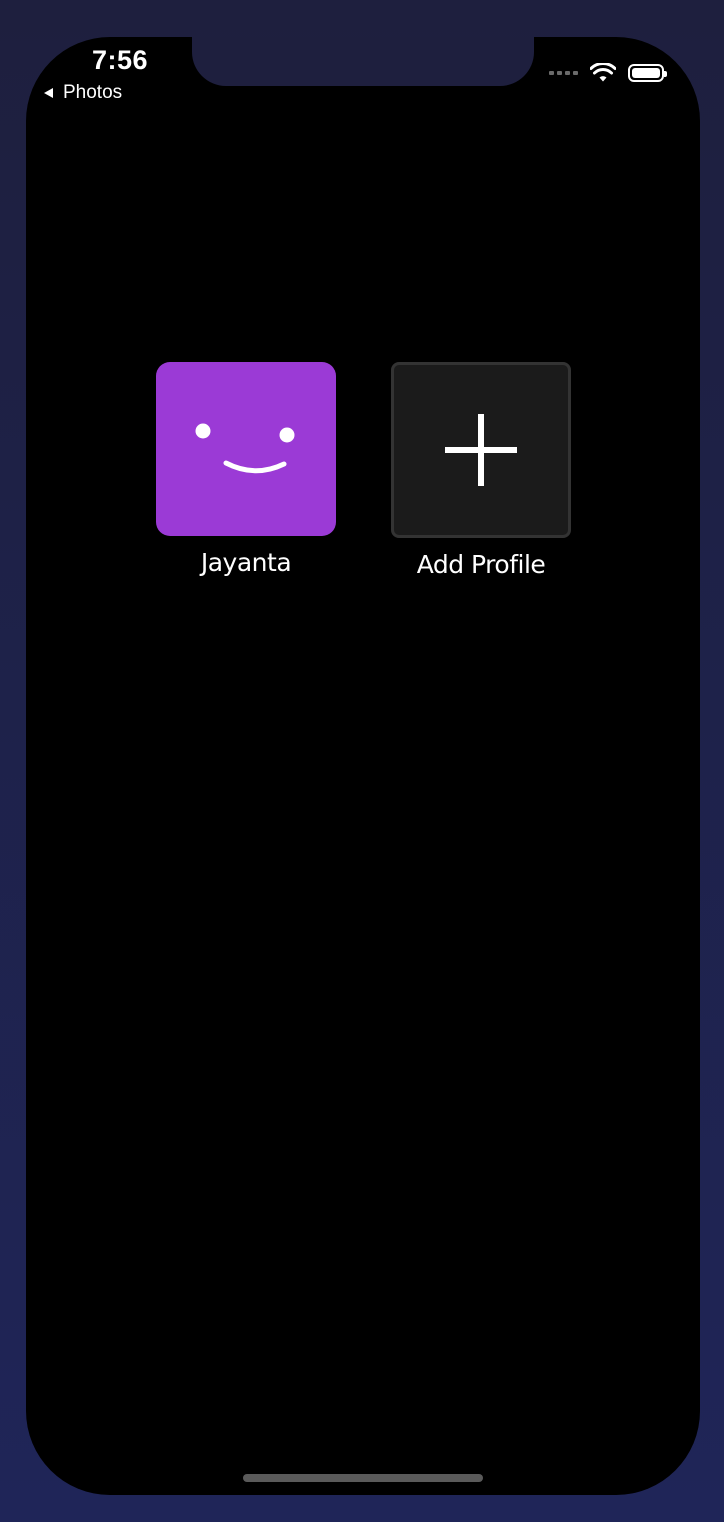 The width and height of the screenshot is (724, 1522). Describe the element at coordinates (246, 449) in the screenshot. I see `smiley-face-icon` at that location.